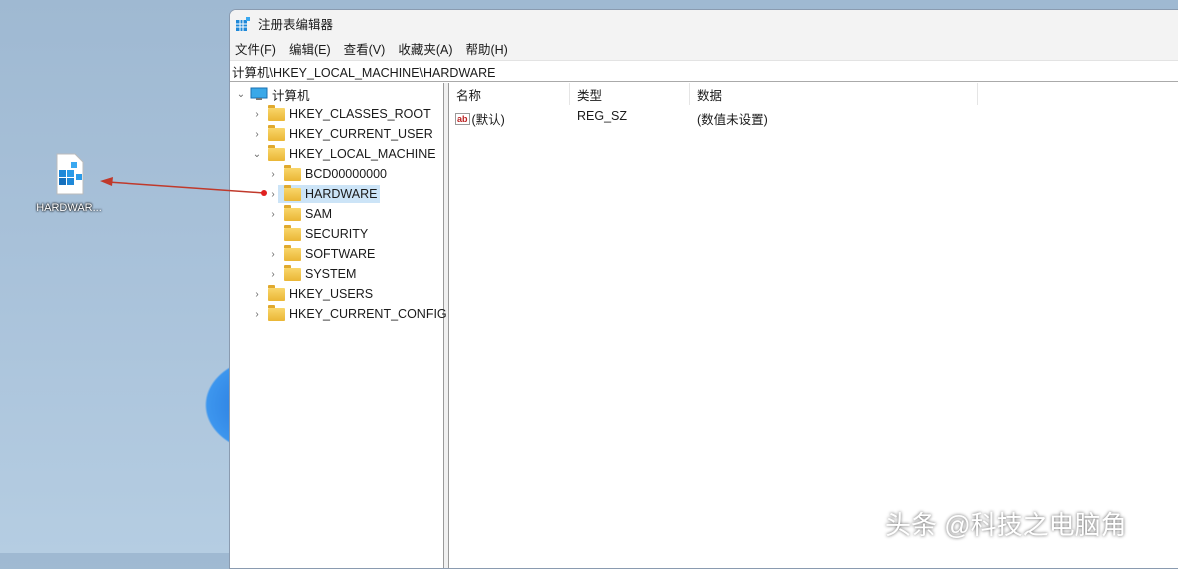  I want to click on tree-item-security: SECURITY, so click(318, 234).